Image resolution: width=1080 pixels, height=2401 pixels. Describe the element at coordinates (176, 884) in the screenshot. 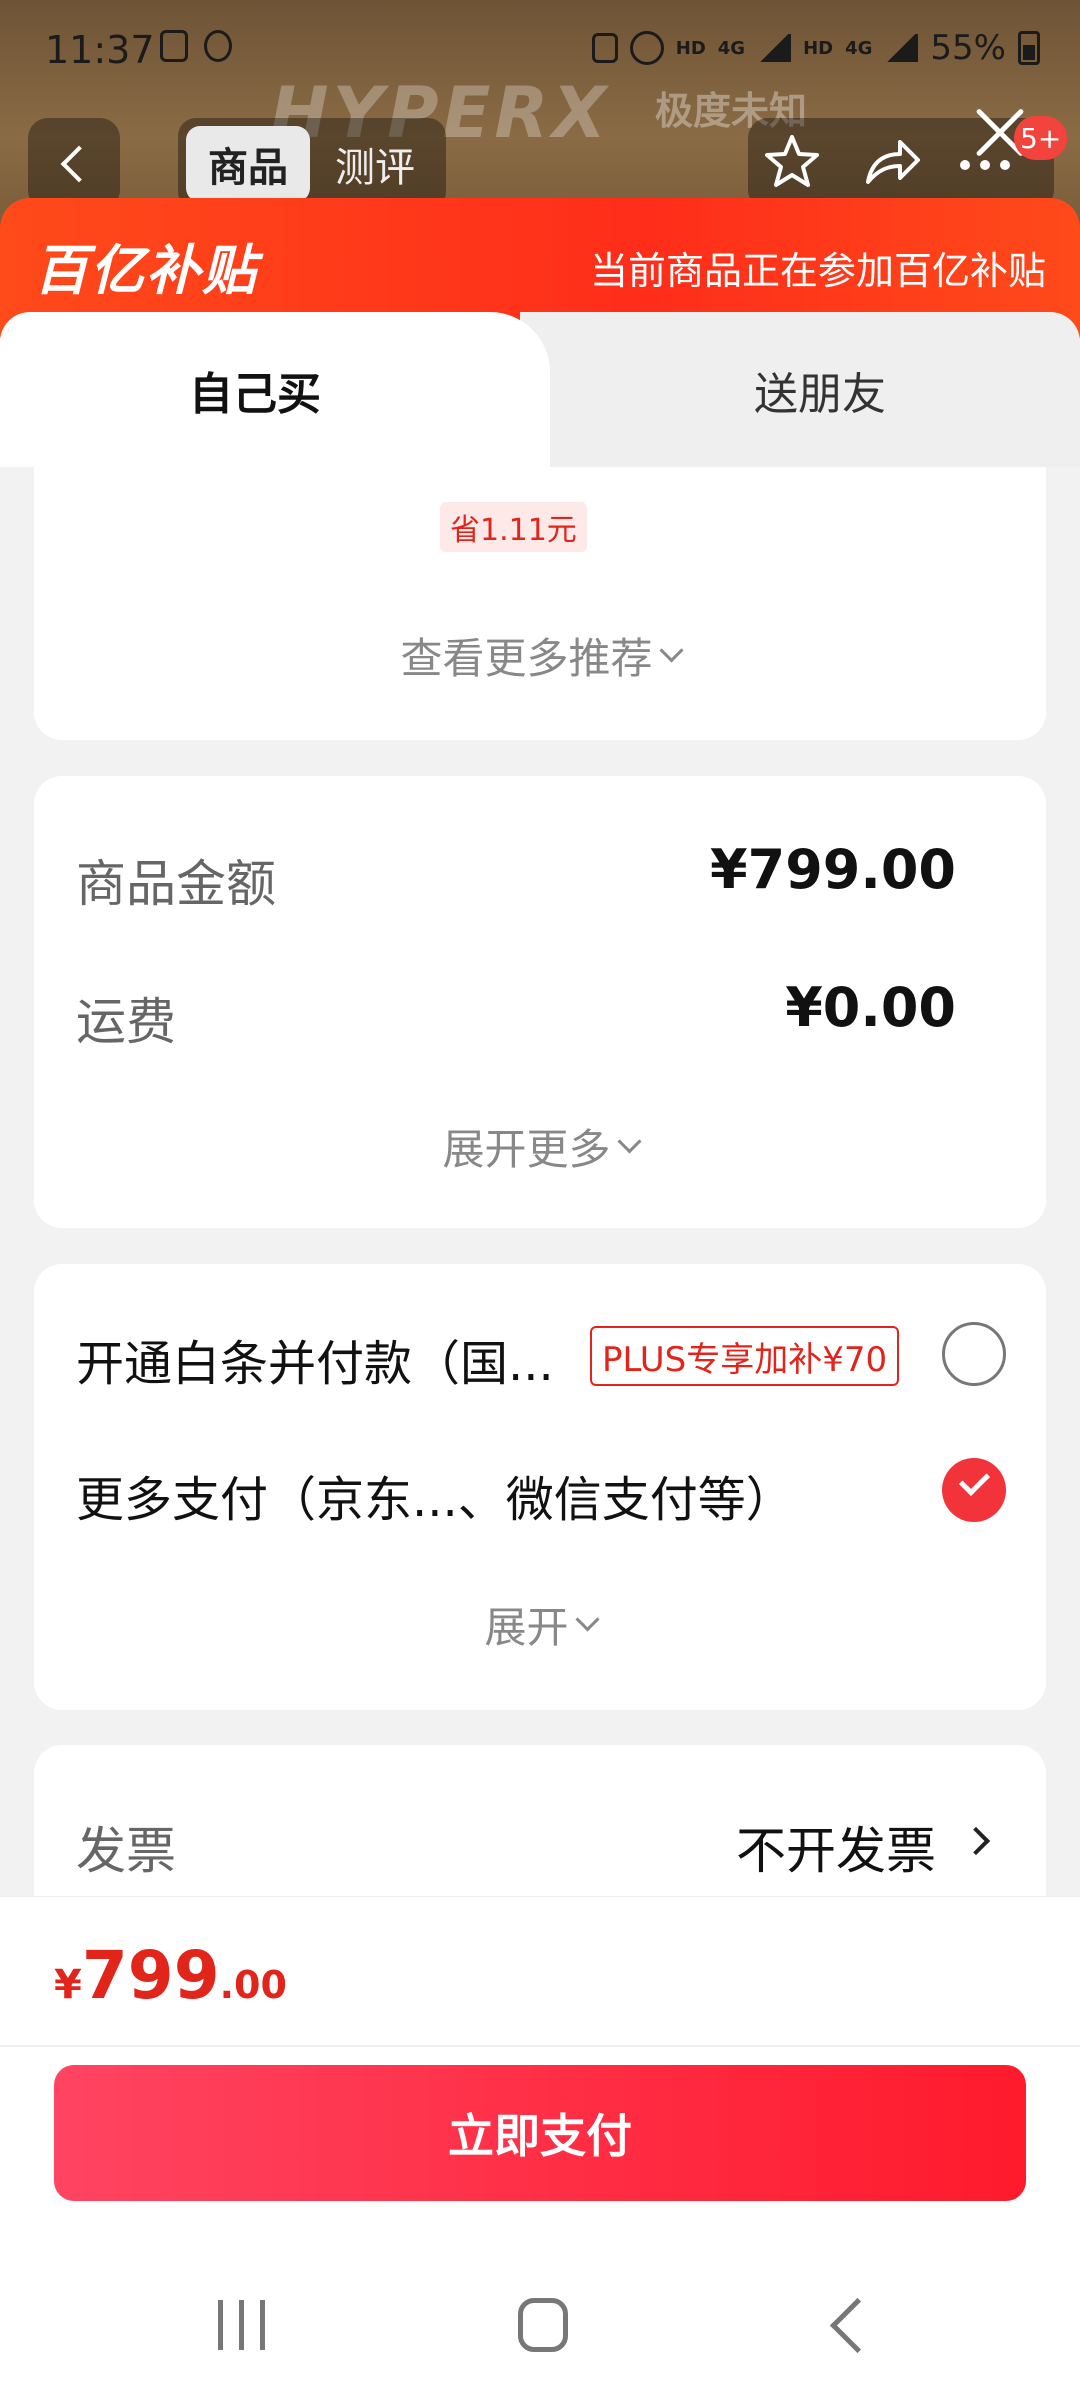

I see `goods-amount-label: 商品金额` at that location.